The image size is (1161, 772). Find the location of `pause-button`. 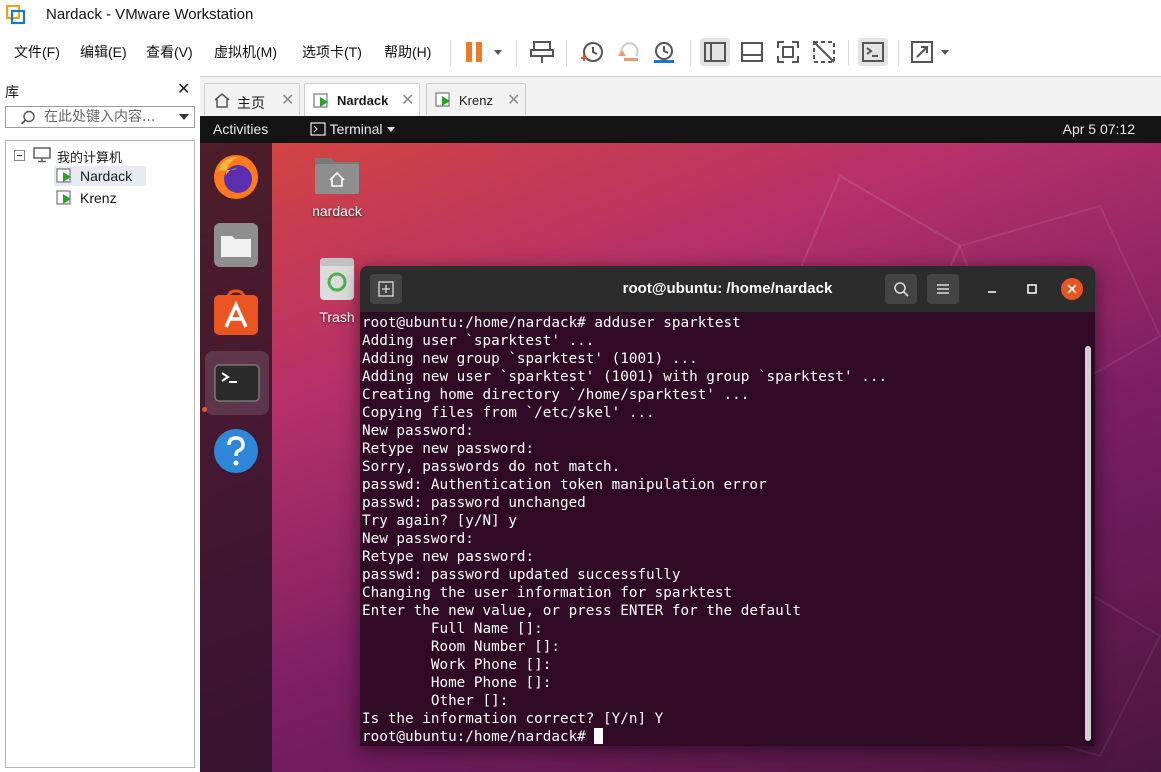

pause-button is located at coordinates (485, 52).